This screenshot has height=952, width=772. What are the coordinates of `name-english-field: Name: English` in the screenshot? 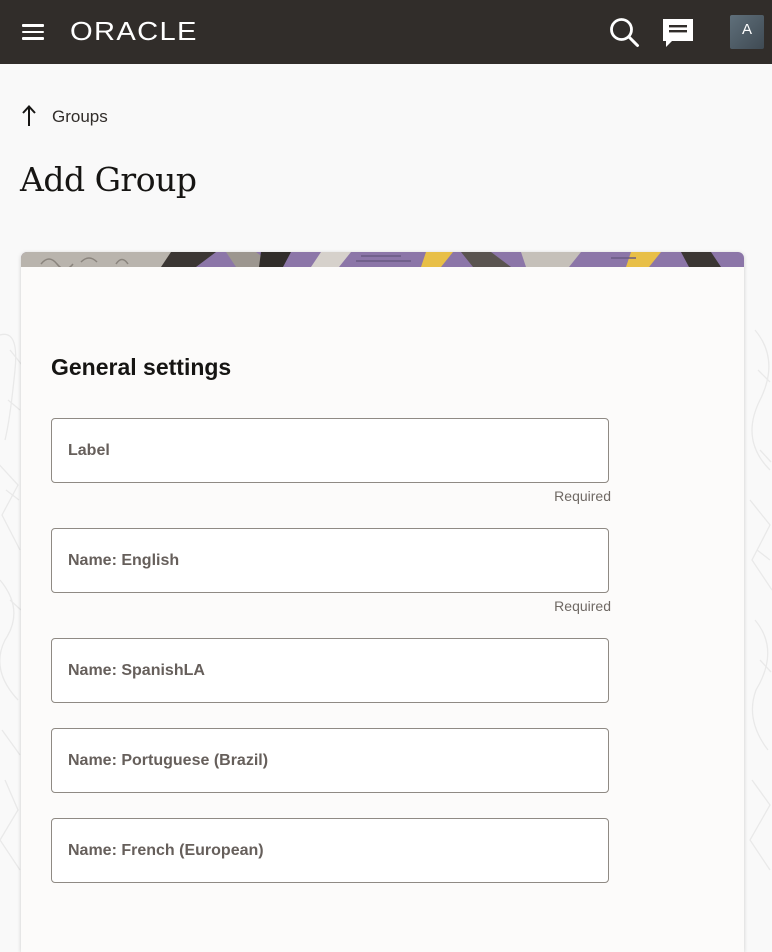 It's located at (330, 560).